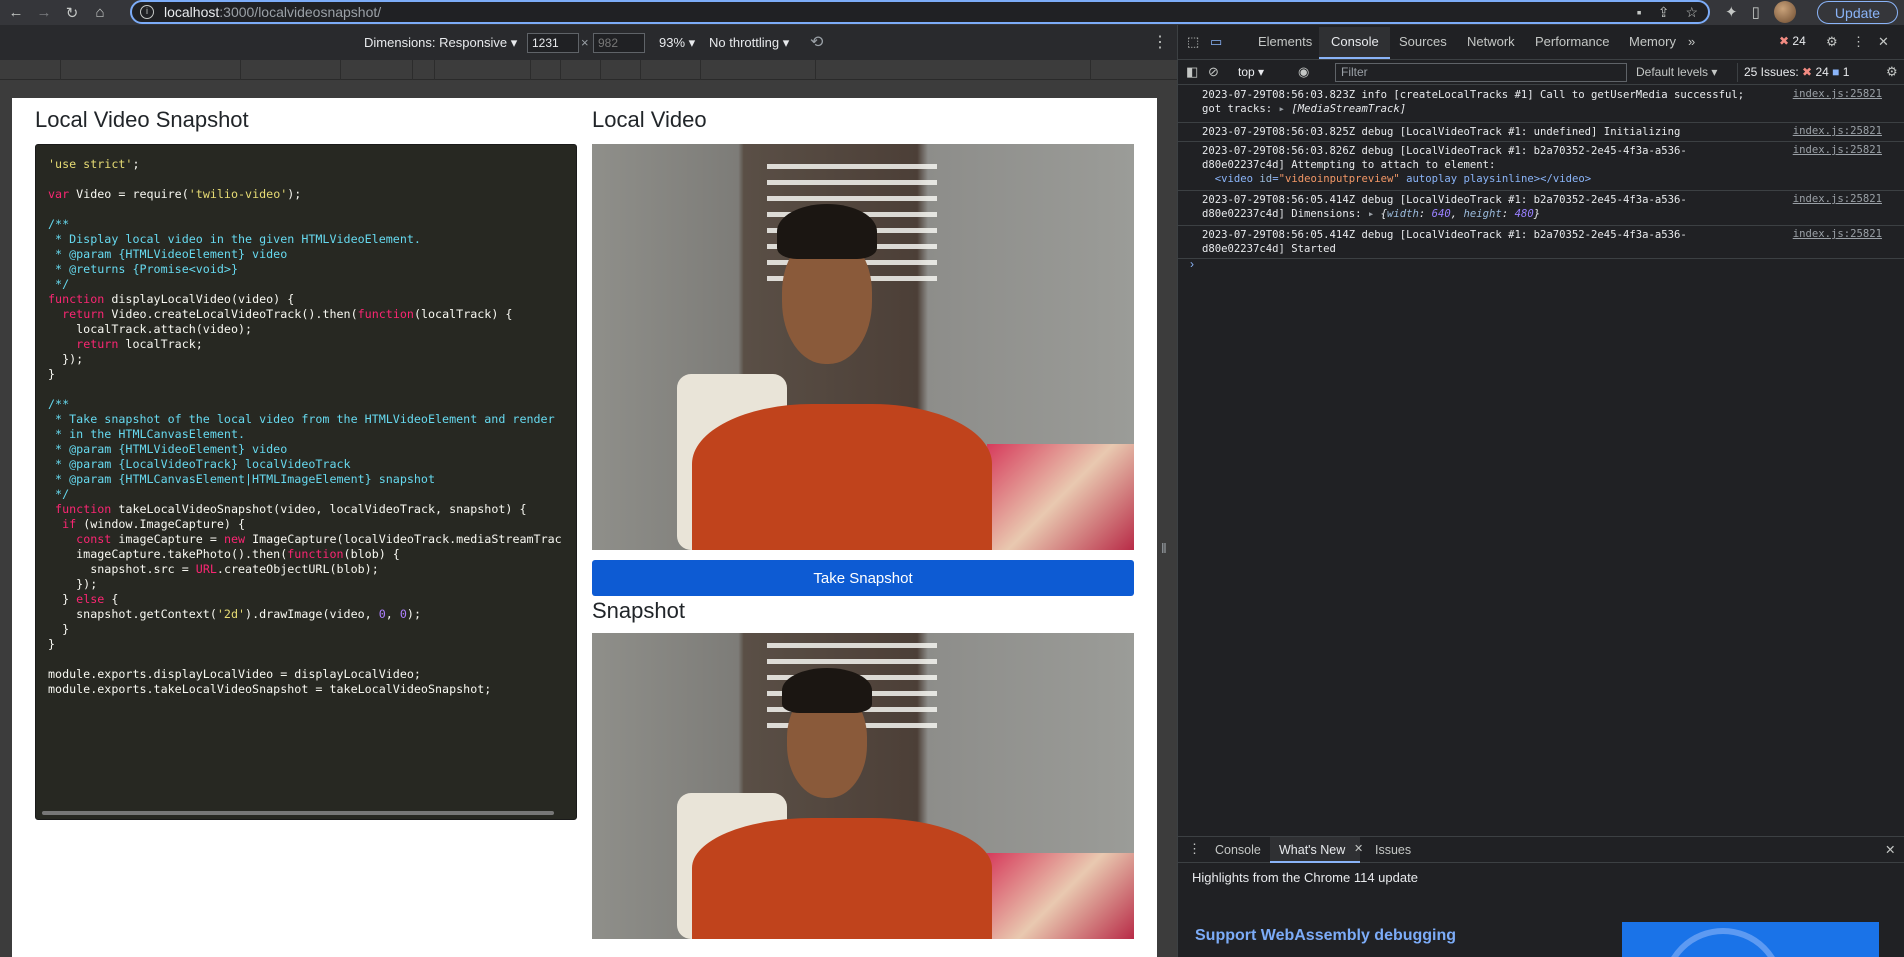 The height and width of the screenshot is (957, 1904). Describe the element at coordinates (1784, 41) in the screenshot. I see `error-icon: ✖` at that location.